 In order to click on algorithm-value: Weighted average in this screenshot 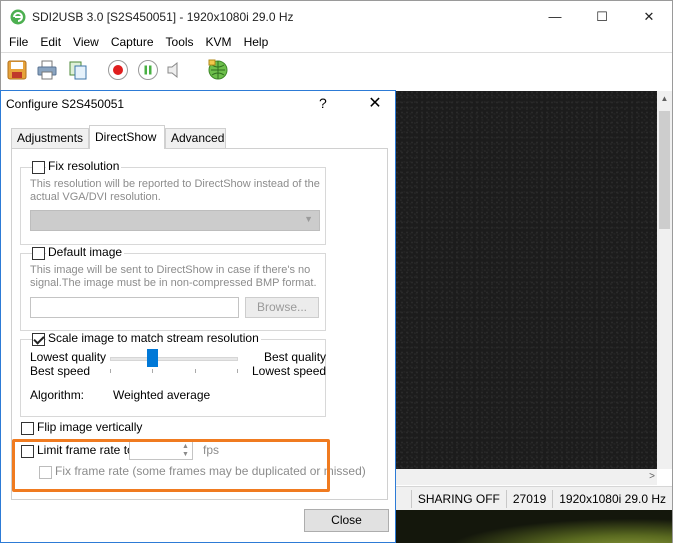, I will do `click(162, 395)`.